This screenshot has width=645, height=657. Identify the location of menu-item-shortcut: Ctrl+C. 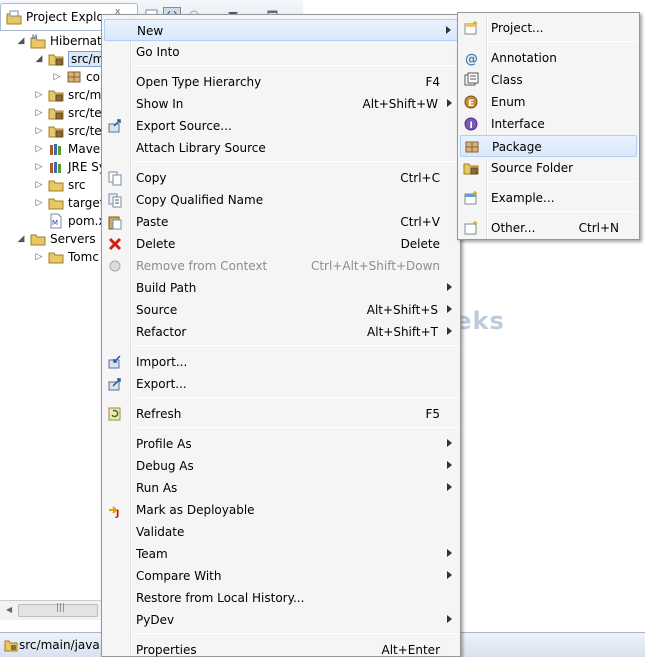
(420, 178).